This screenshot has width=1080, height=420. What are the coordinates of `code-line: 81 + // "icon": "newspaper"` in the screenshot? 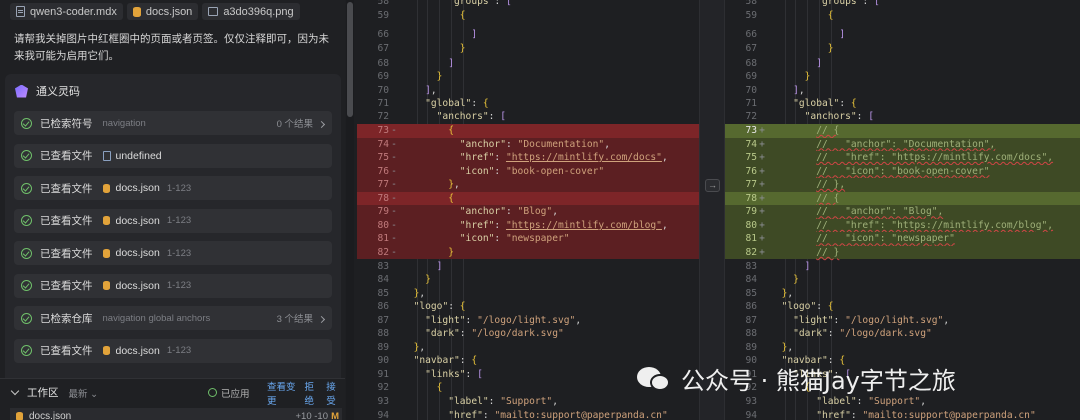 It's located at (902, 239).